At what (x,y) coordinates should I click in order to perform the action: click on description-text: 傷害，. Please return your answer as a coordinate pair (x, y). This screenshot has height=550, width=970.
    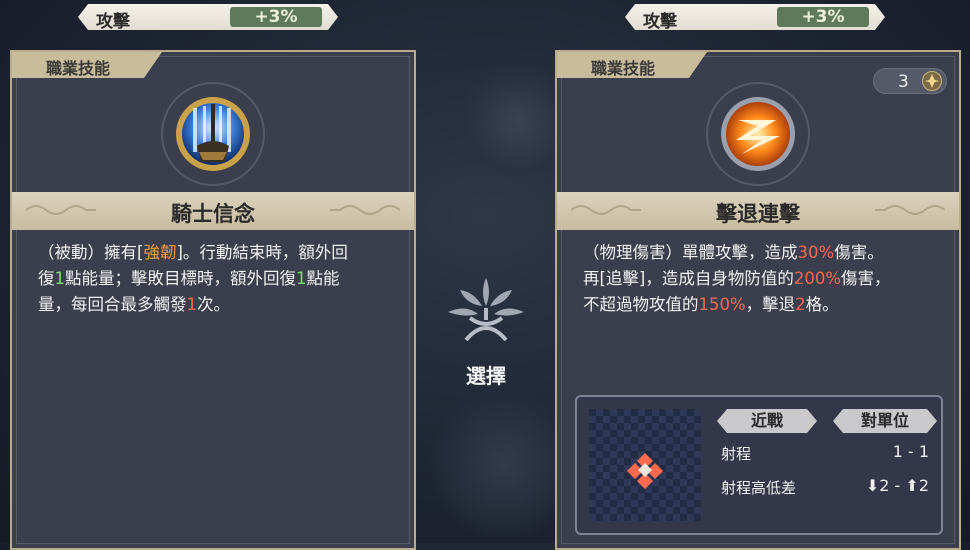
    Looking at the image, I should click on (866, 278).